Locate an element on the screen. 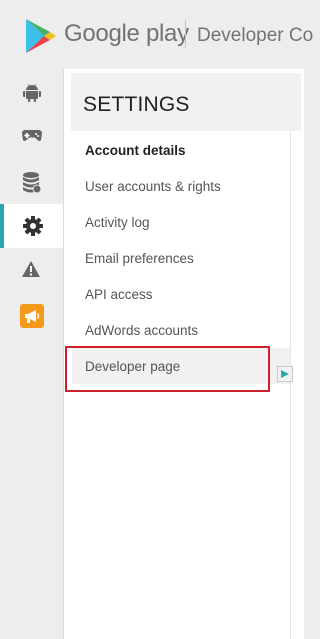  gamepad-icon is located at coordinates (32, 135).